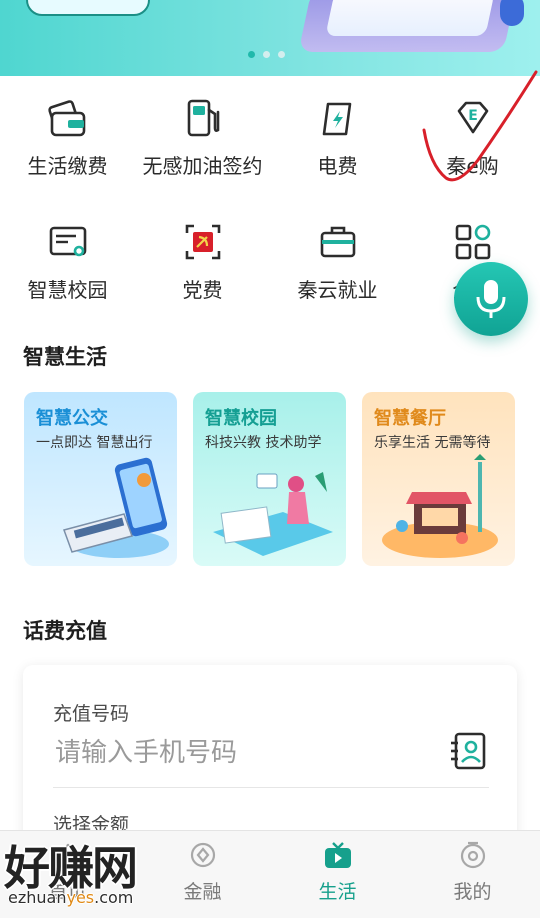 This screenshot has width=540, height=918. I want to click on service-label: 秦云就业, so click(337, 290).